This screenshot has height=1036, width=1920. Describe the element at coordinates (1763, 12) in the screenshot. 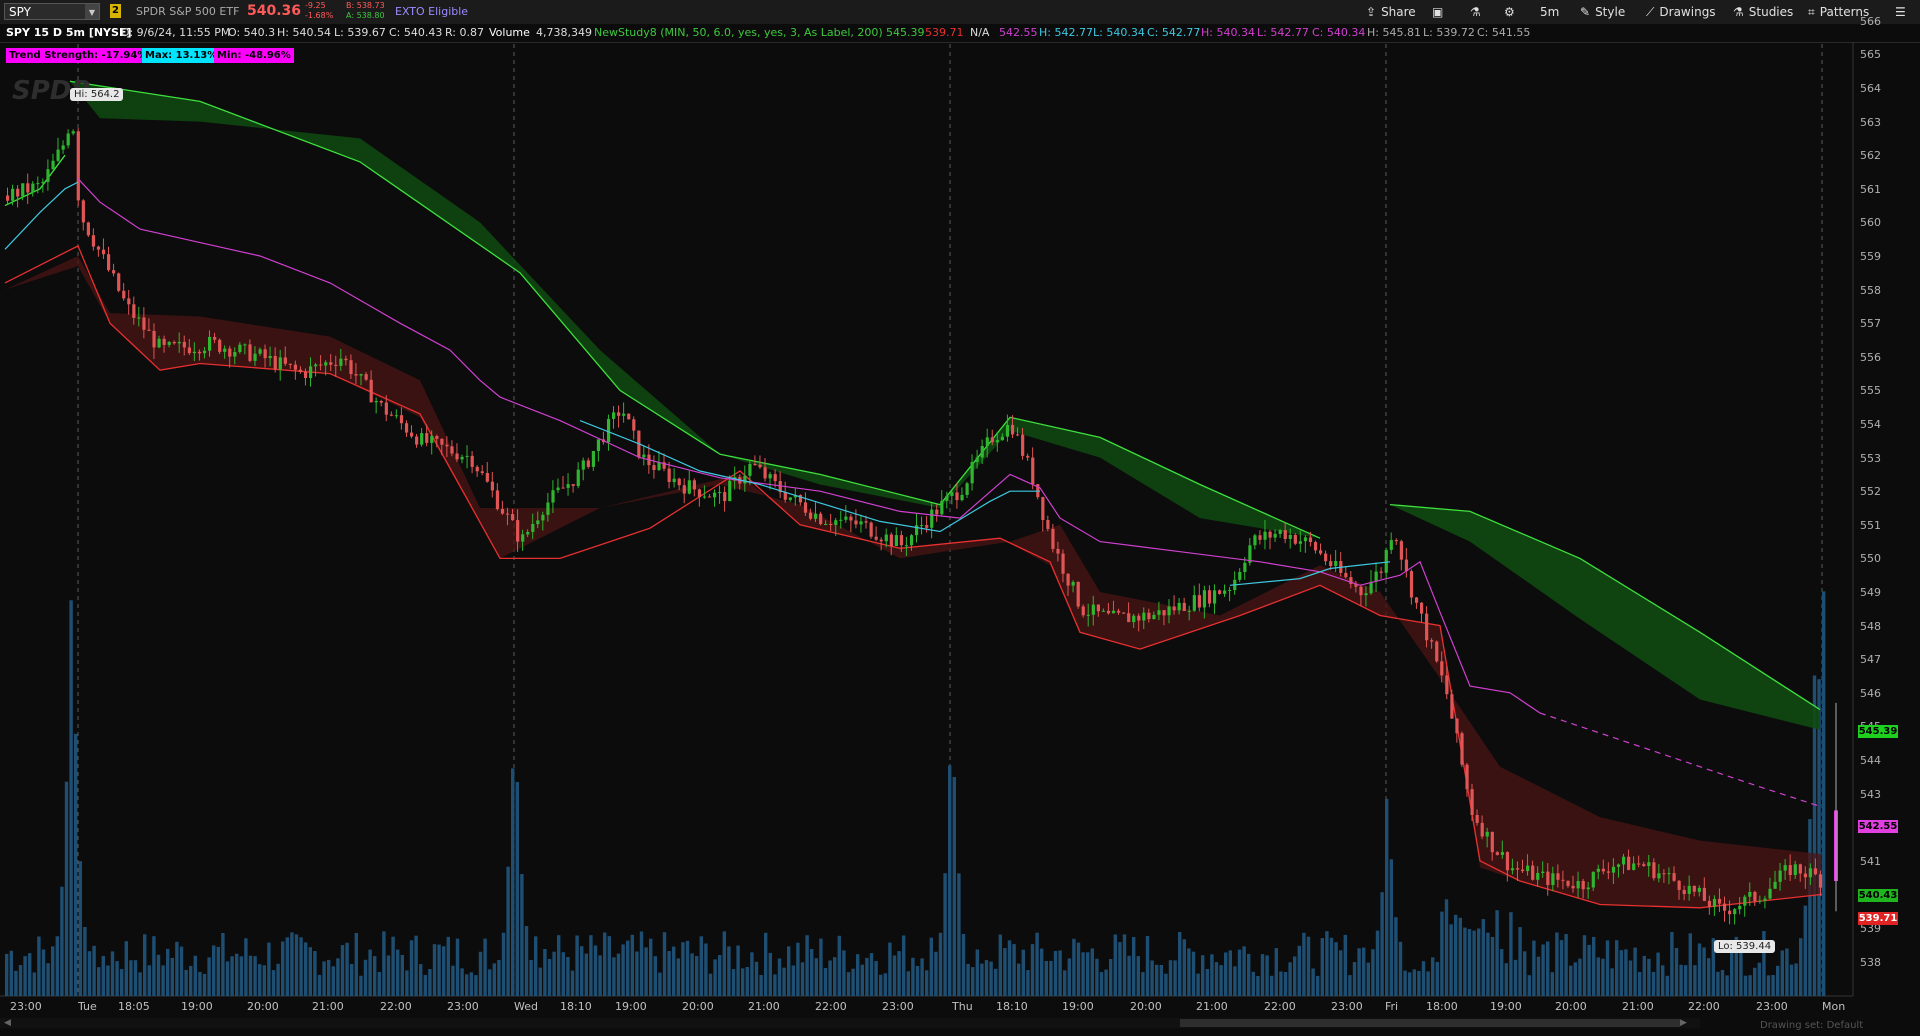

I see `studies-button: ⚗ Studies` at that location.